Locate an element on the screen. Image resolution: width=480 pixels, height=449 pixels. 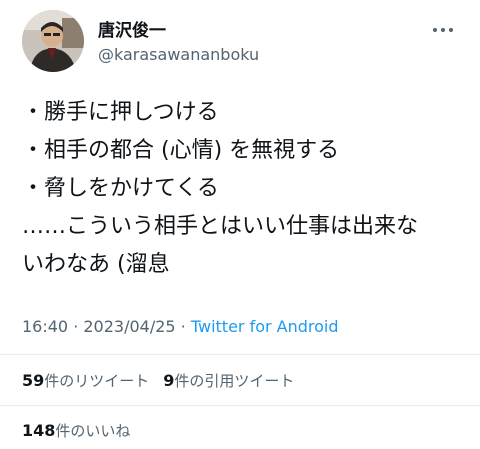
tweet-header: 唐沢俊一 @karasawananboku is located at coordinates (242, 45).